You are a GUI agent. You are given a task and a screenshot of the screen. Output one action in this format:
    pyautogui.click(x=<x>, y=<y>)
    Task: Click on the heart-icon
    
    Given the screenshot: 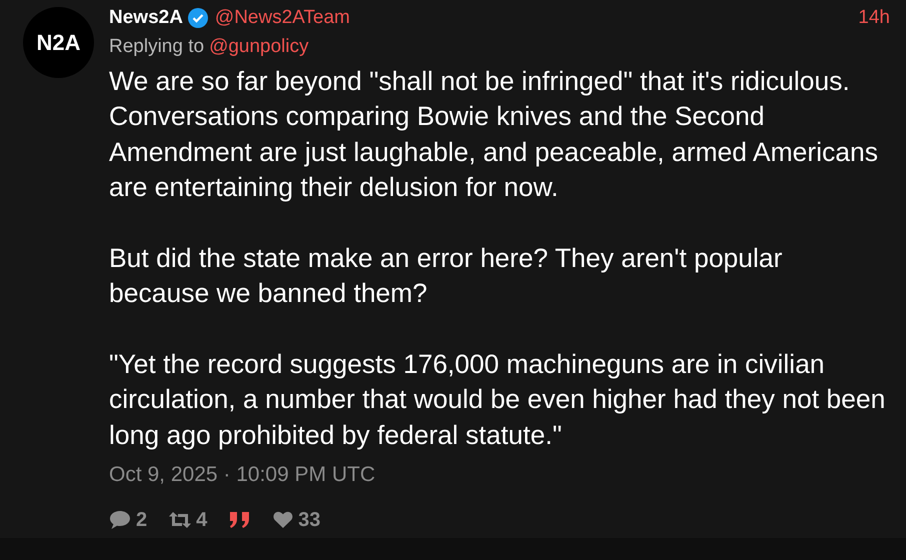 What is the action you would take?
    pyautogui.click(x=283, y=519)
    